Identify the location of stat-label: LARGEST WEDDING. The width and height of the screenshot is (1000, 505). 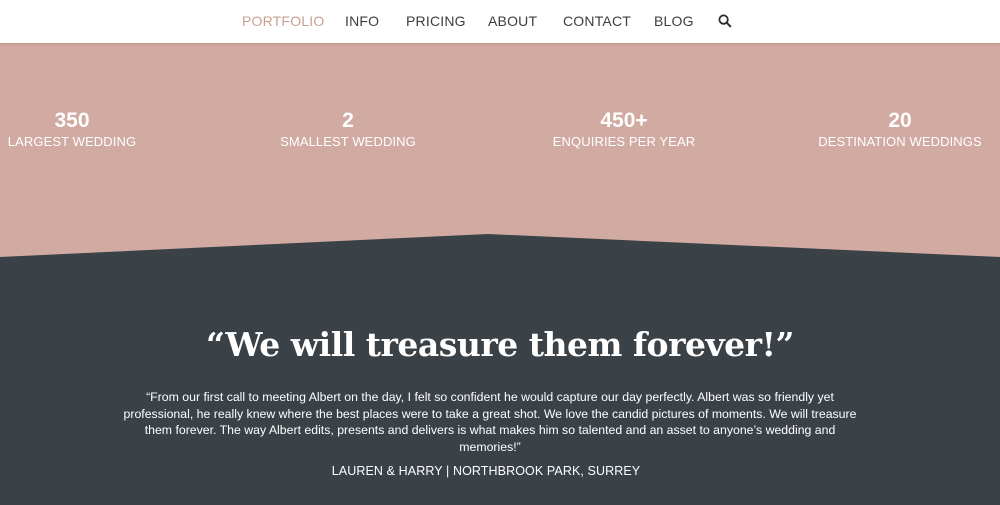
(72, 141).